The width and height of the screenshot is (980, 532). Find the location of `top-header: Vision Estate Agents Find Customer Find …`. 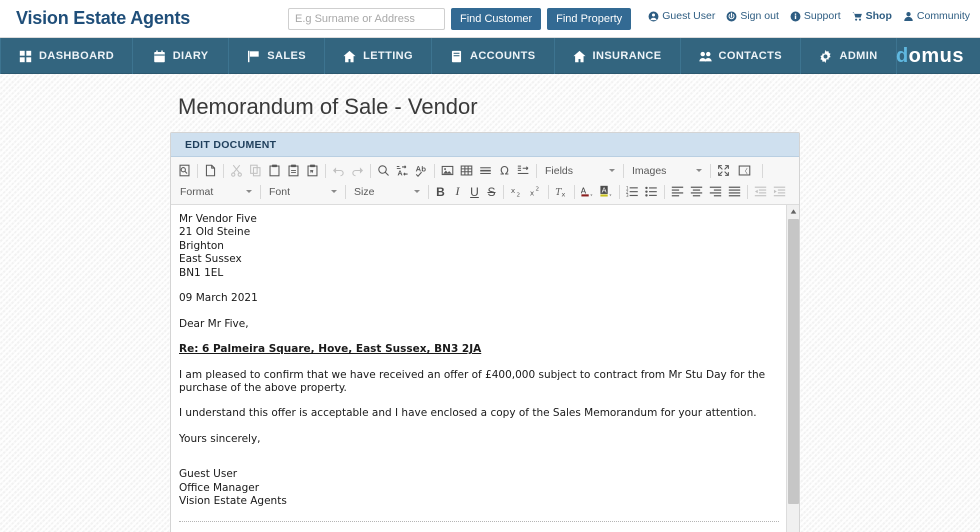

top-header: Vision Estate Agents Find Customer Find … is located at coordinates (490, 19).